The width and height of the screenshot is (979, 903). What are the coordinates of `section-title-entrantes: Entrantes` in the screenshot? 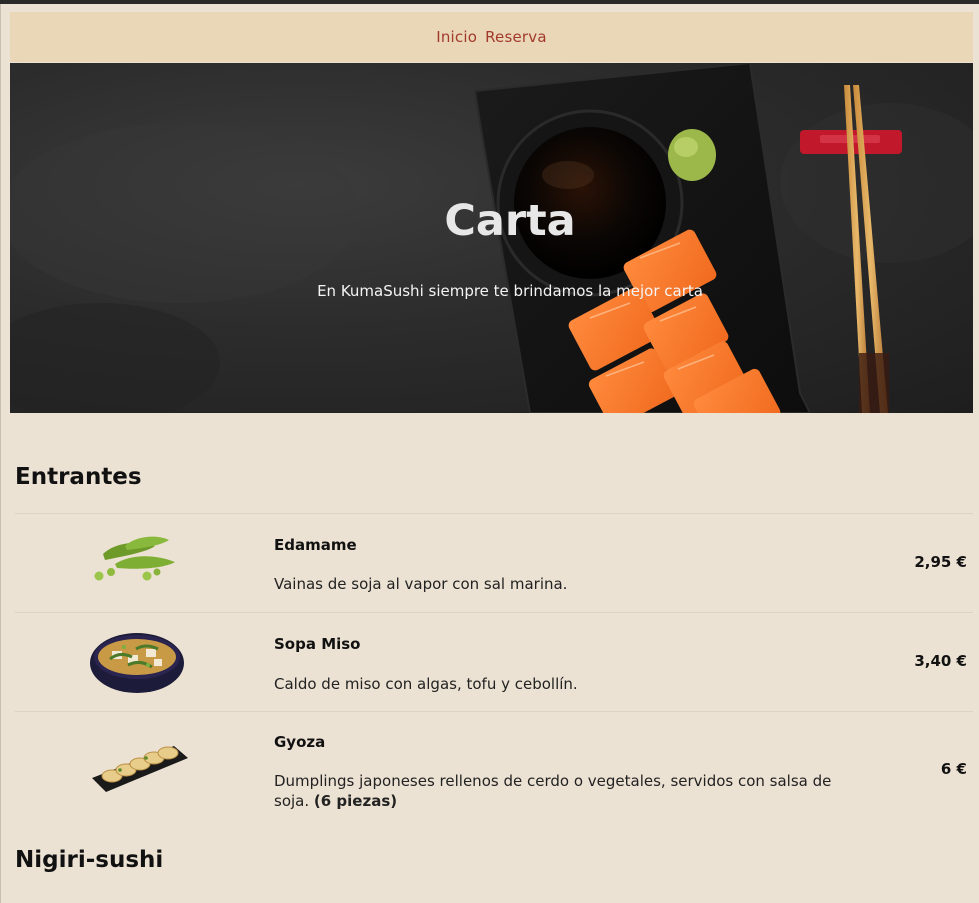 It's located at (78, 477).